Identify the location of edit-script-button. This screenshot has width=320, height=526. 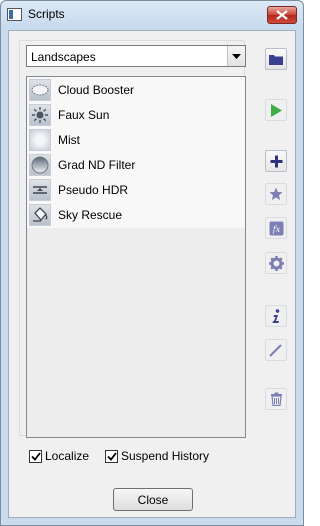
(276, 350).